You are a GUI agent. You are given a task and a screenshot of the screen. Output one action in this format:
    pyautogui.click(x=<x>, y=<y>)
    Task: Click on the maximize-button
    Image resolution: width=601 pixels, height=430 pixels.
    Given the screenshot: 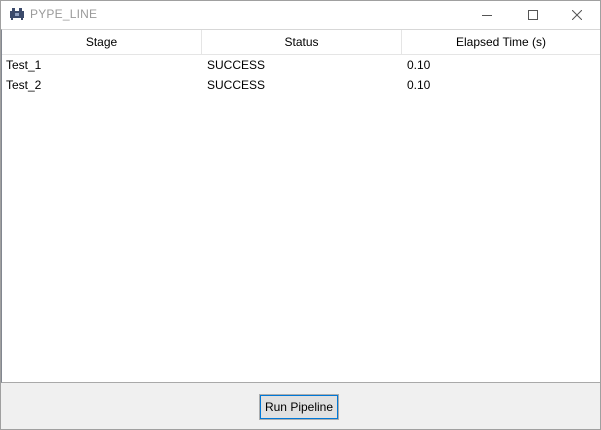 What is the action you would take?
    pyautogui.click(x=533, y=15)
    